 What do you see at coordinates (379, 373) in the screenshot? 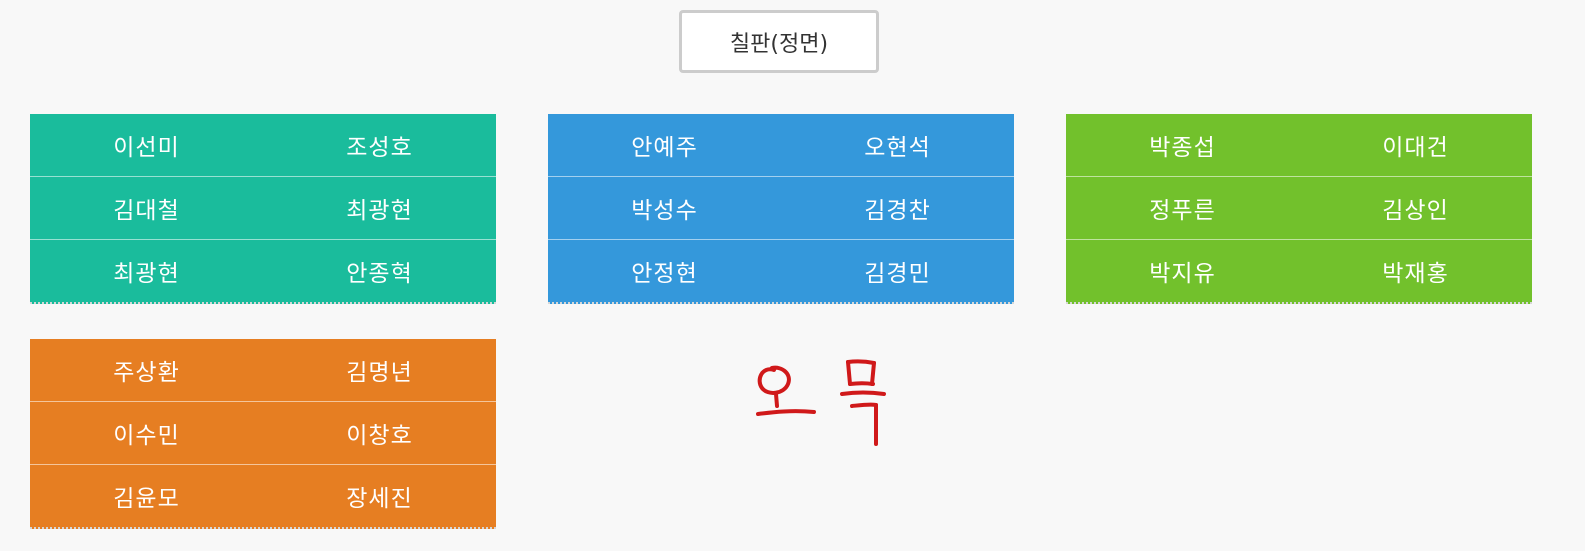
I see `seat-name: 김명년` at bounding box center [379, 373].